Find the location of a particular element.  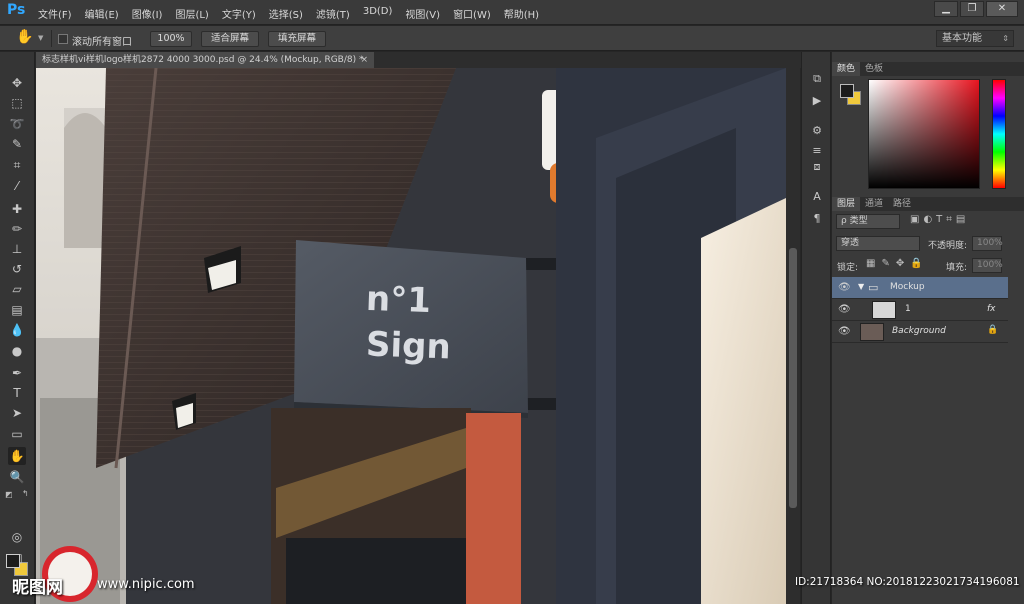

default-colors-icon: ◩ is located at coordinates (9, 494).